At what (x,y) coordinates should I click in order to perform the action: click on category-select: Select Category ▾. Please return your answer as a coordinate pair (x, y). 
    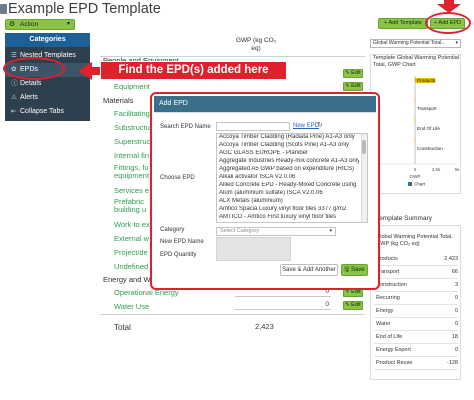
    Looking at the image, I should click on (276, 231).